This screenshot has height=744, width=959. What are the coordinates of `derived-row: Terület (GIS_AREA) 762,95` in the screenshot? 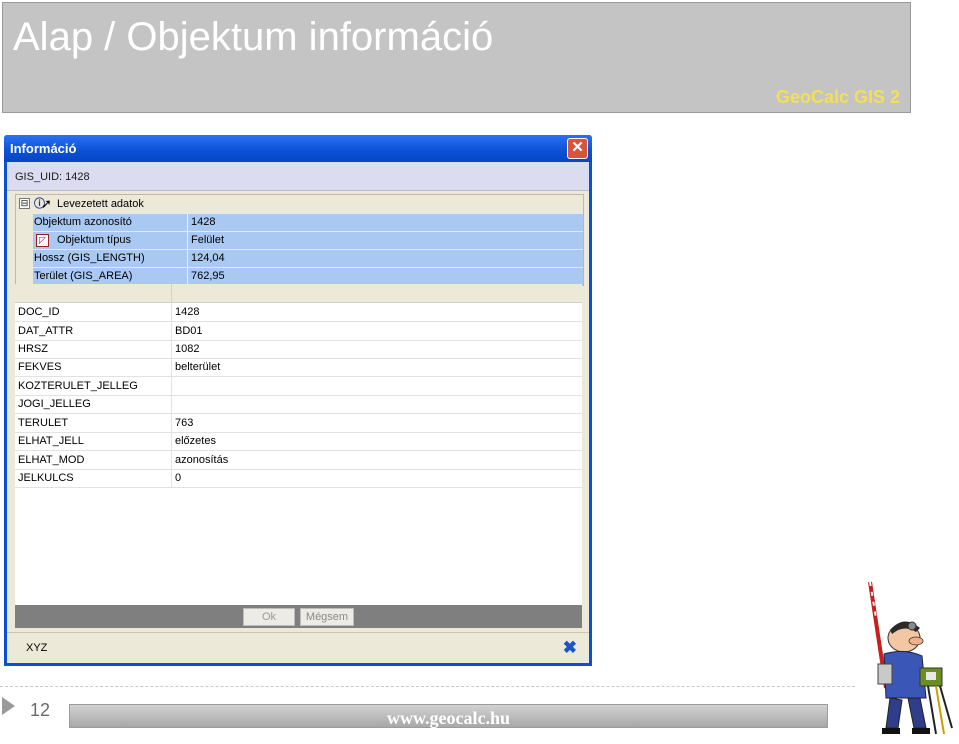 It's located at (308, 276).